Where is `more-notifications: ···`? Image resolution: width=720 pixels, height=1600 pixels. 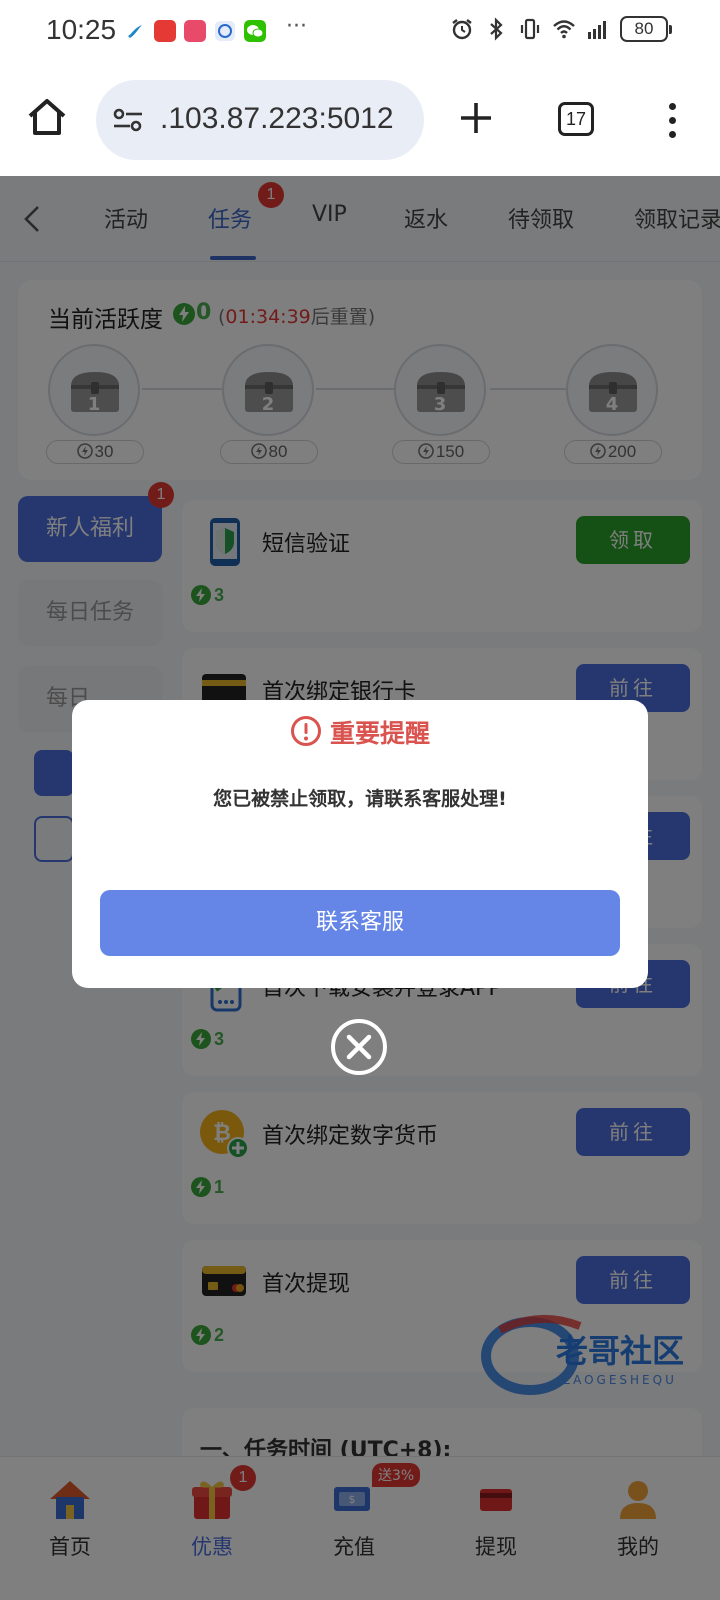
more-notifications: ··· is located at coordinates (296, 26).